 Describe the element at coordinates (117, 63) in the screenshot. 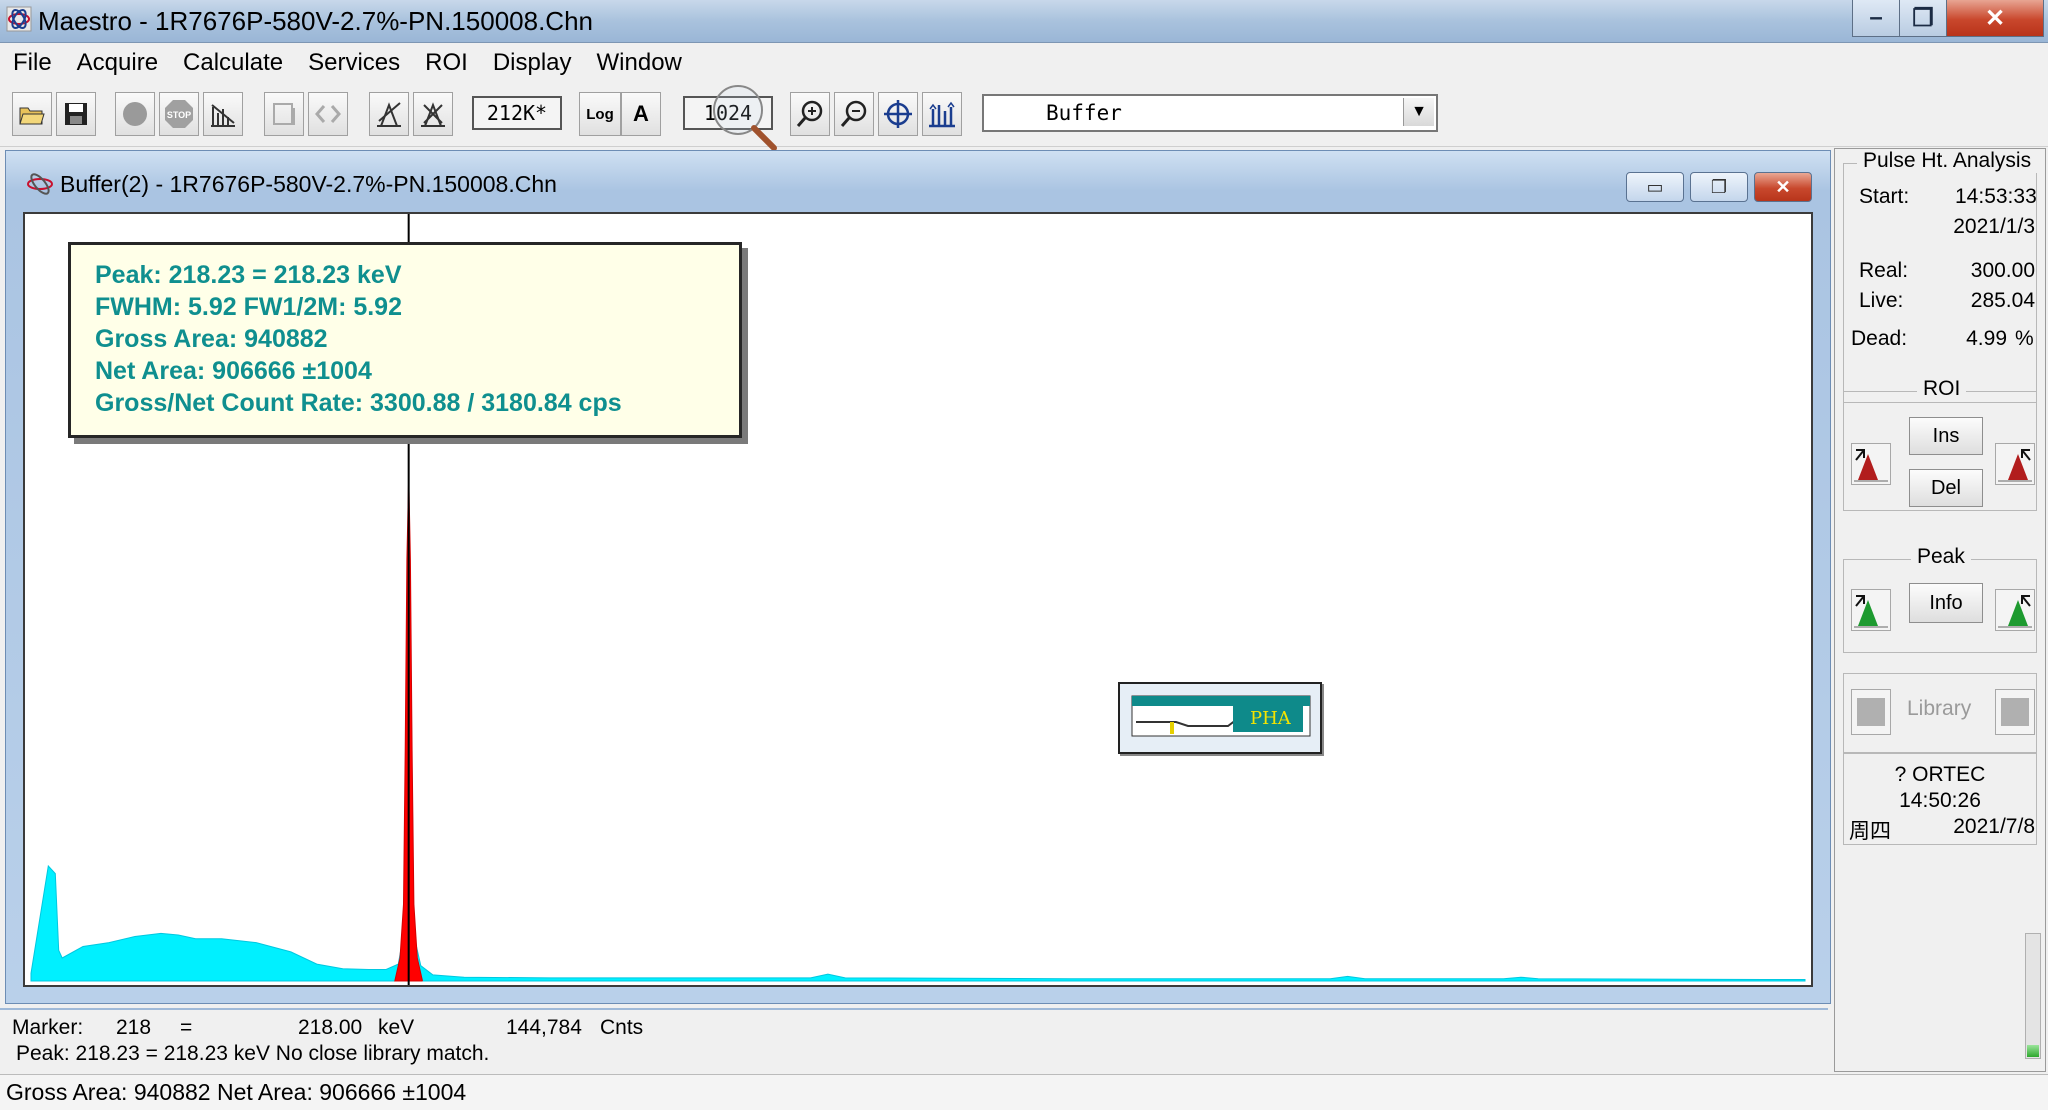

I see `menu-acquire: Acquire` at that location.